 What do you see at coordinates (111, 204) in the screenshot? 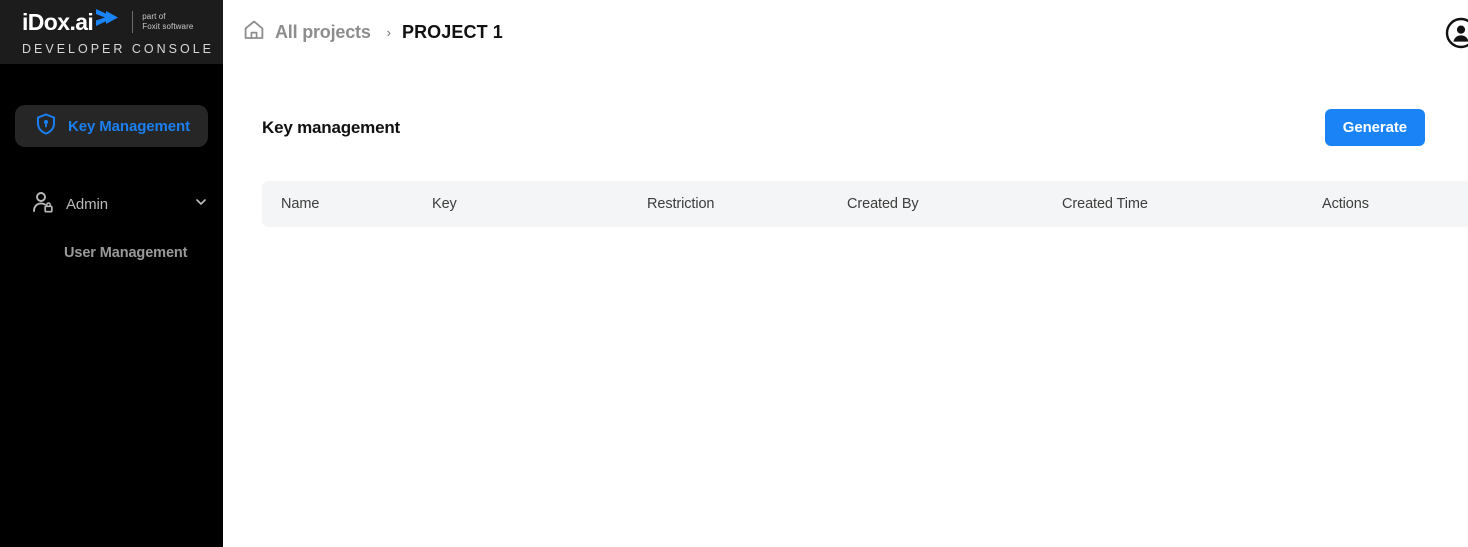
I see `sidebar-item-admin: Admin` at bounding box center [111, 204].